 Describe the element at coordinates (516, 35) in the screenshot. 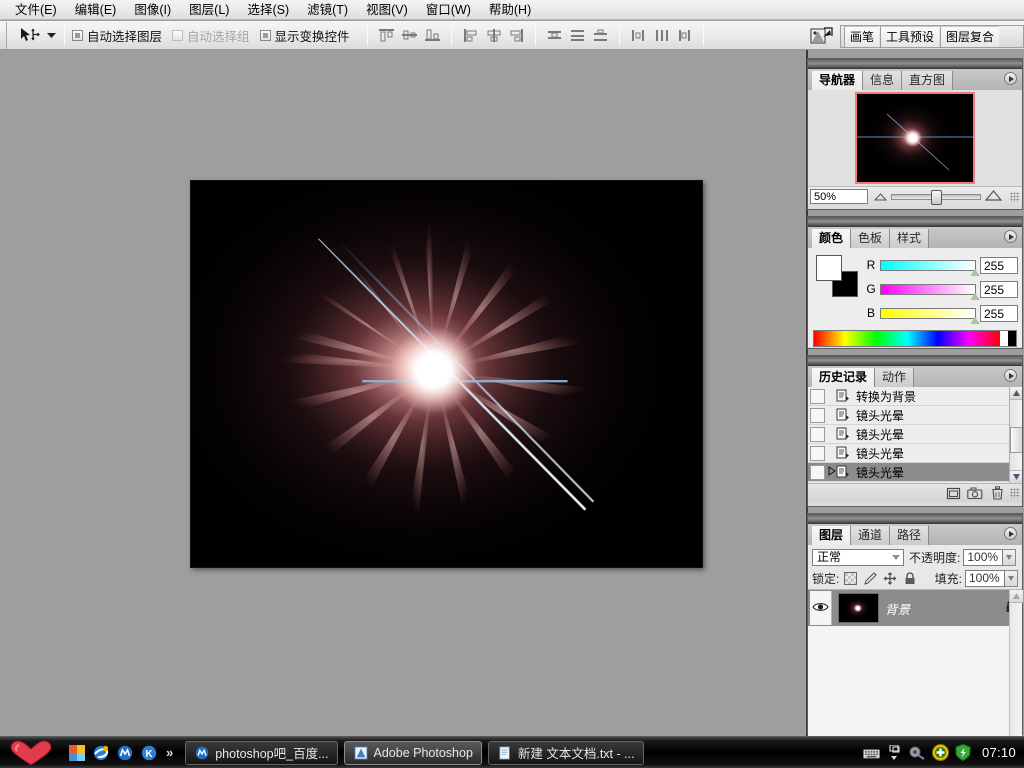

I see `align-right-edges-icon` at that location.